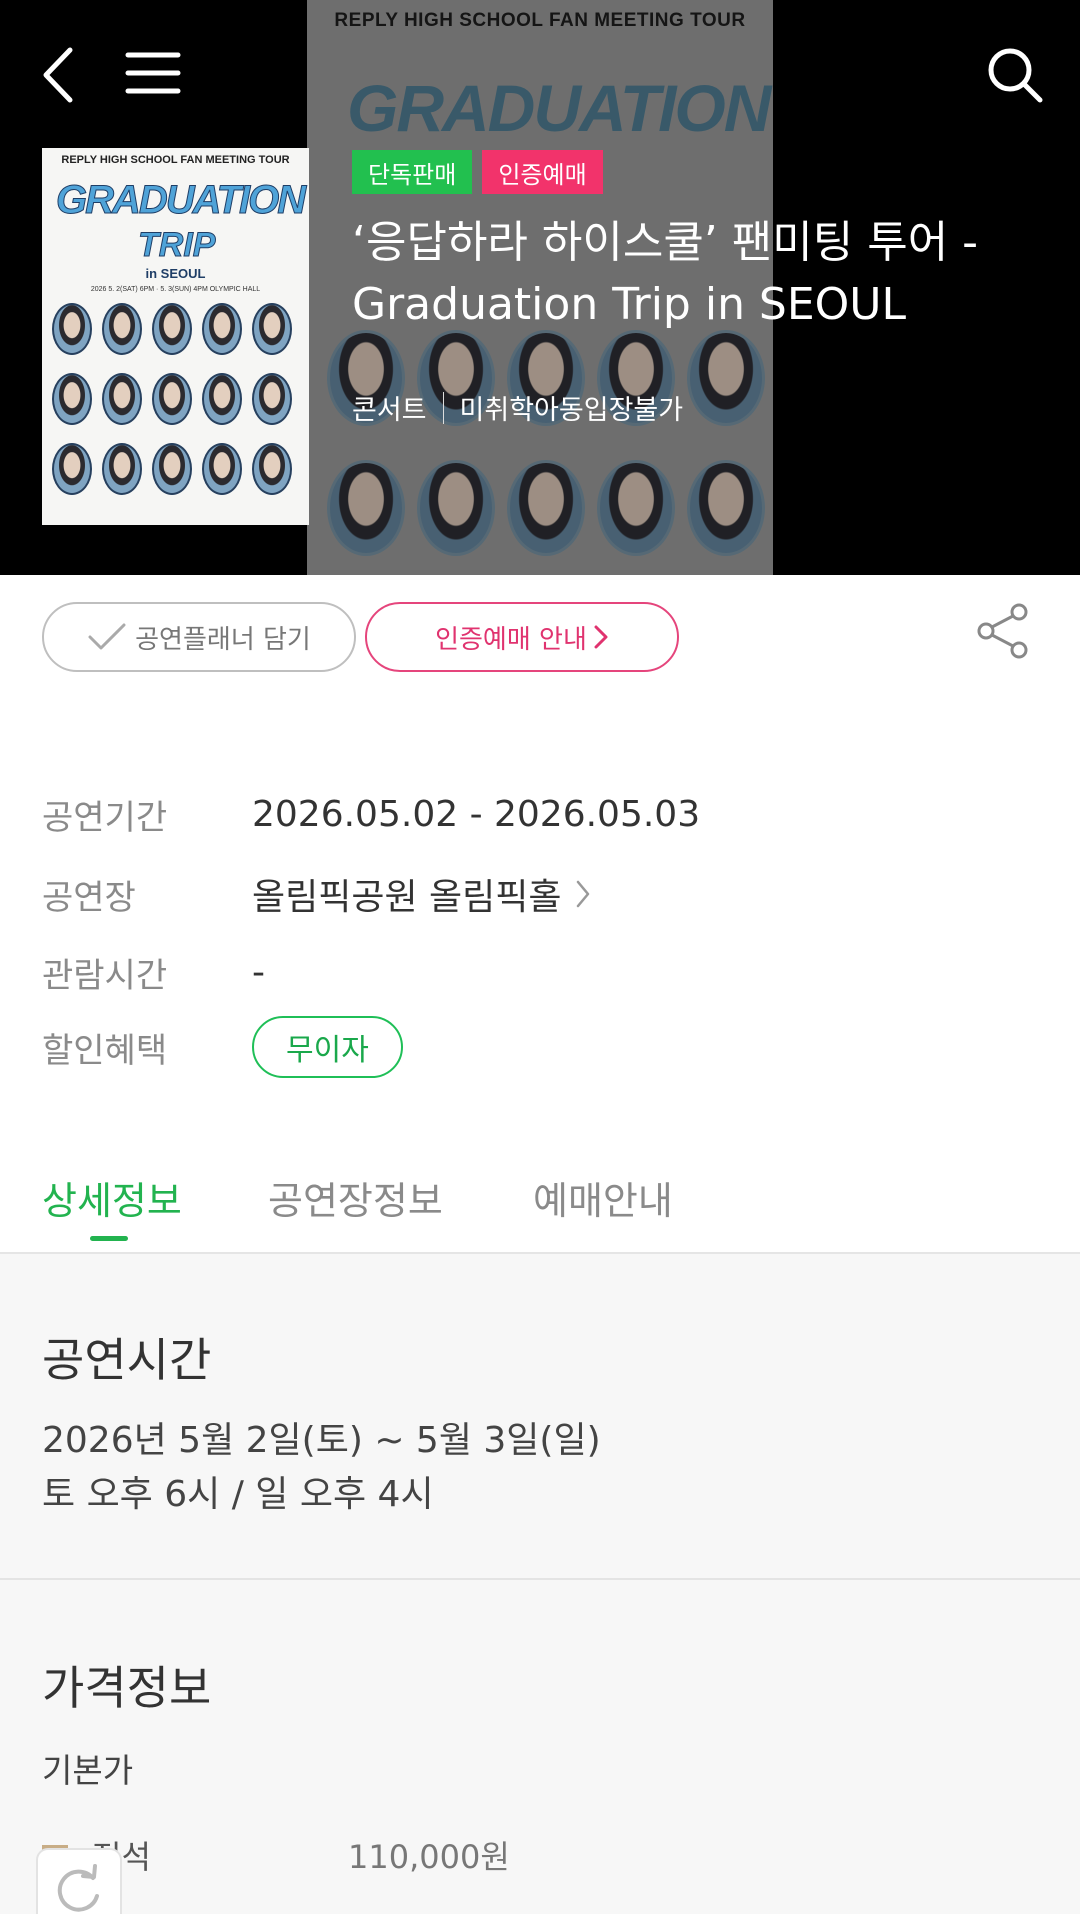  I want to click on back-button, so click(58, 75).